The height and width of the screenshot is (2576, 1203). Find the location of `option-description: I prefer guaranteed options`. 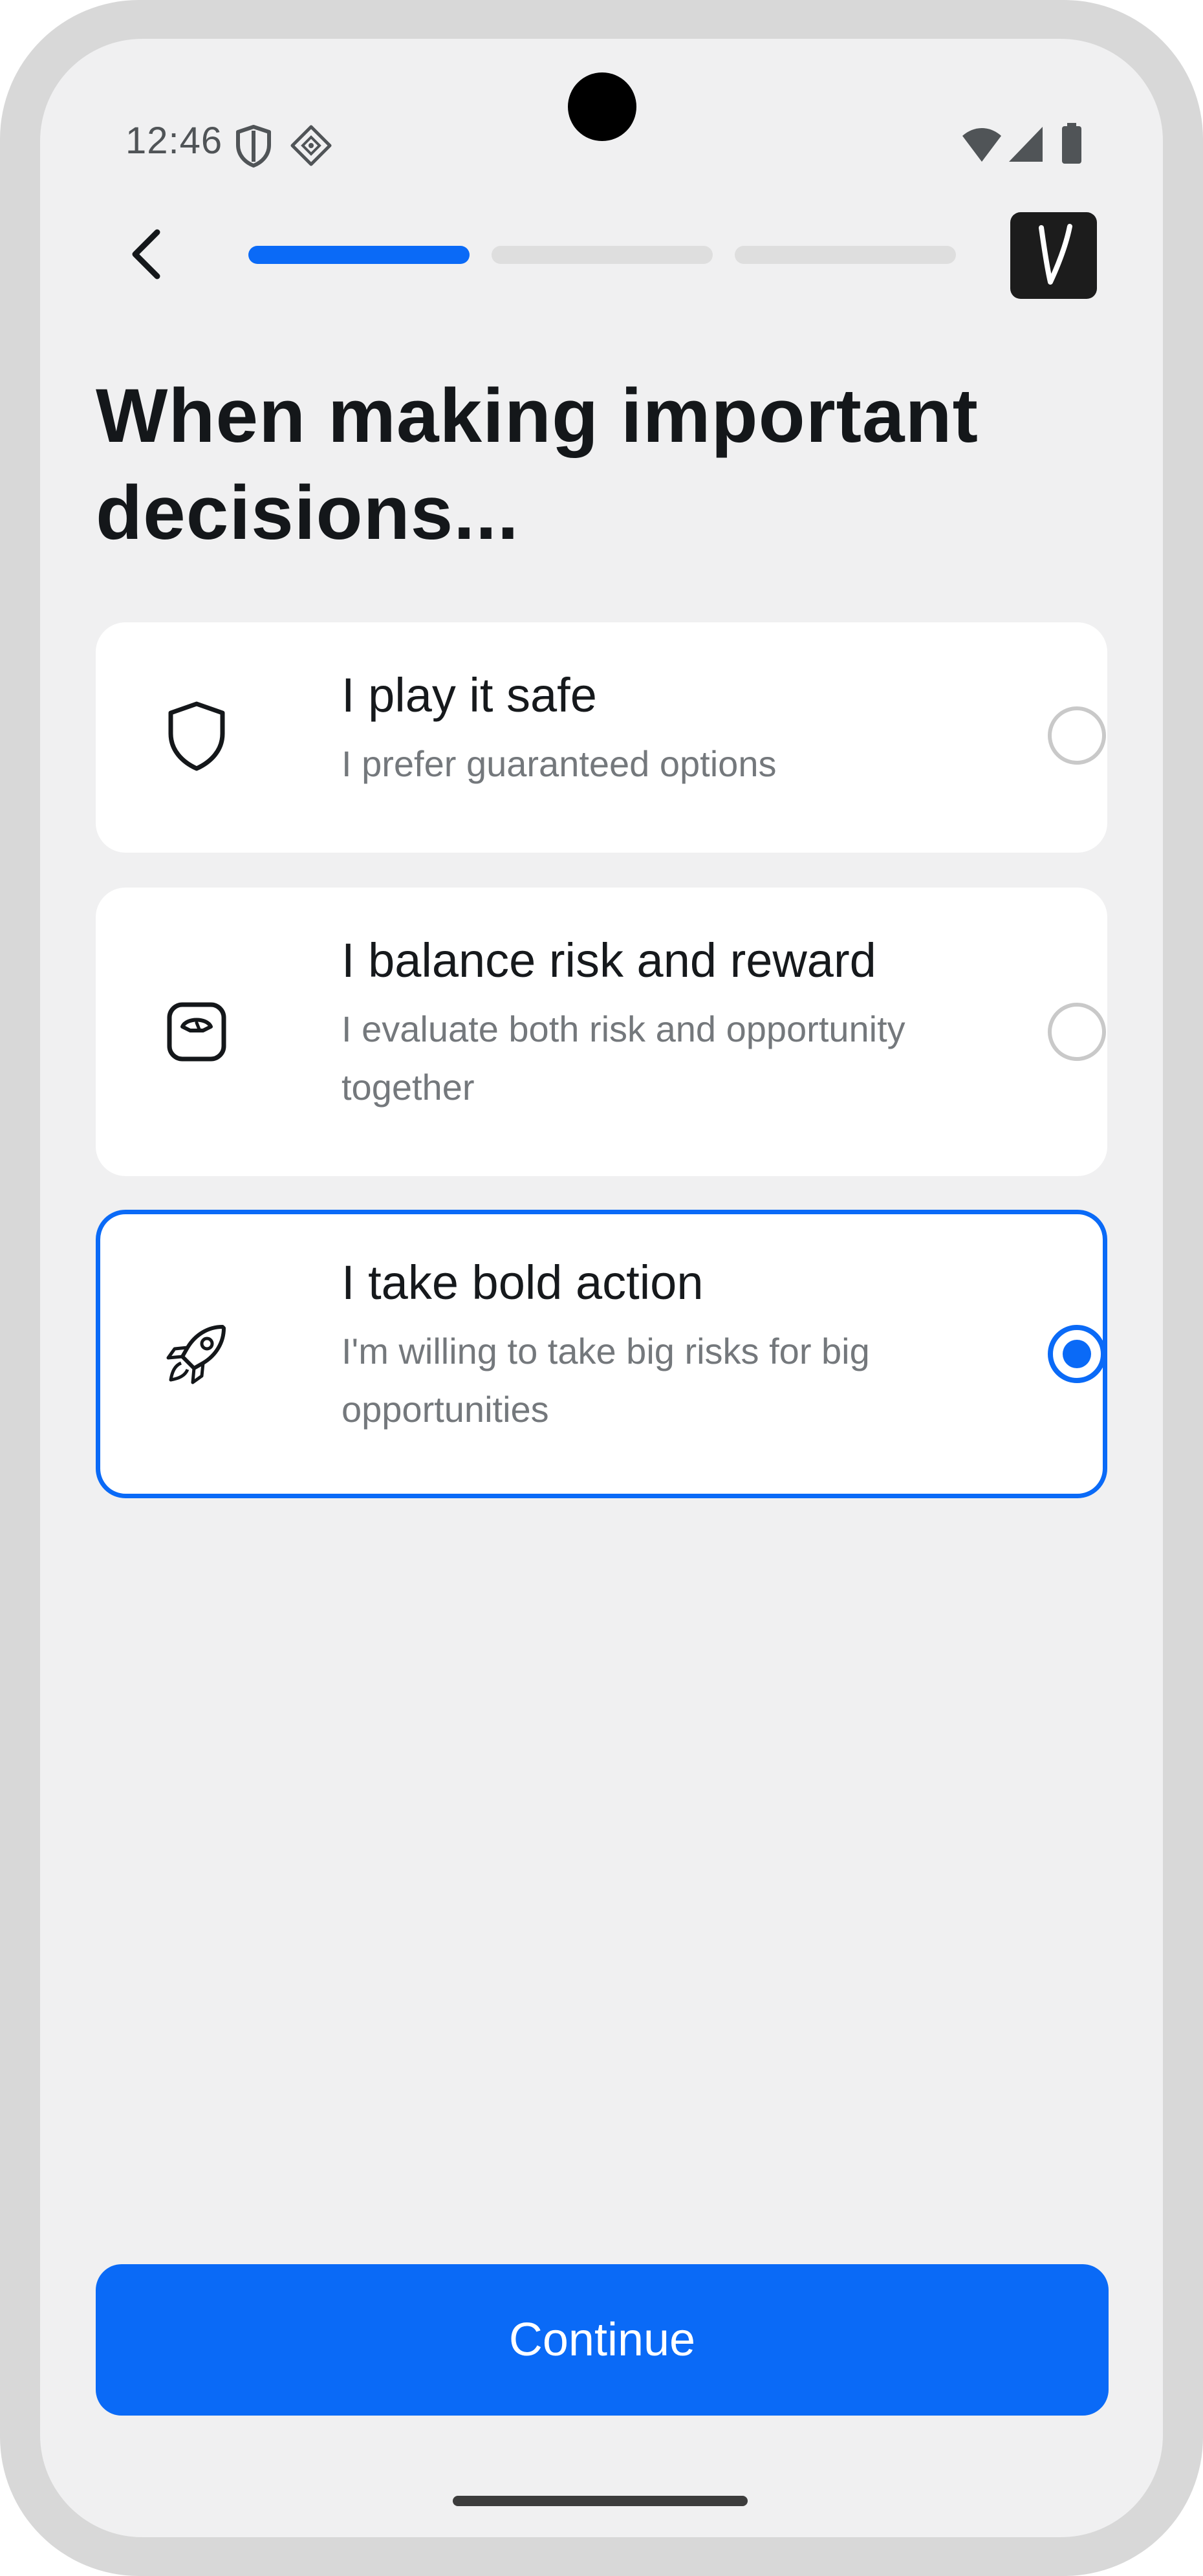

option-description: I prefer guaranteed options is located at coordinates (559, 763).